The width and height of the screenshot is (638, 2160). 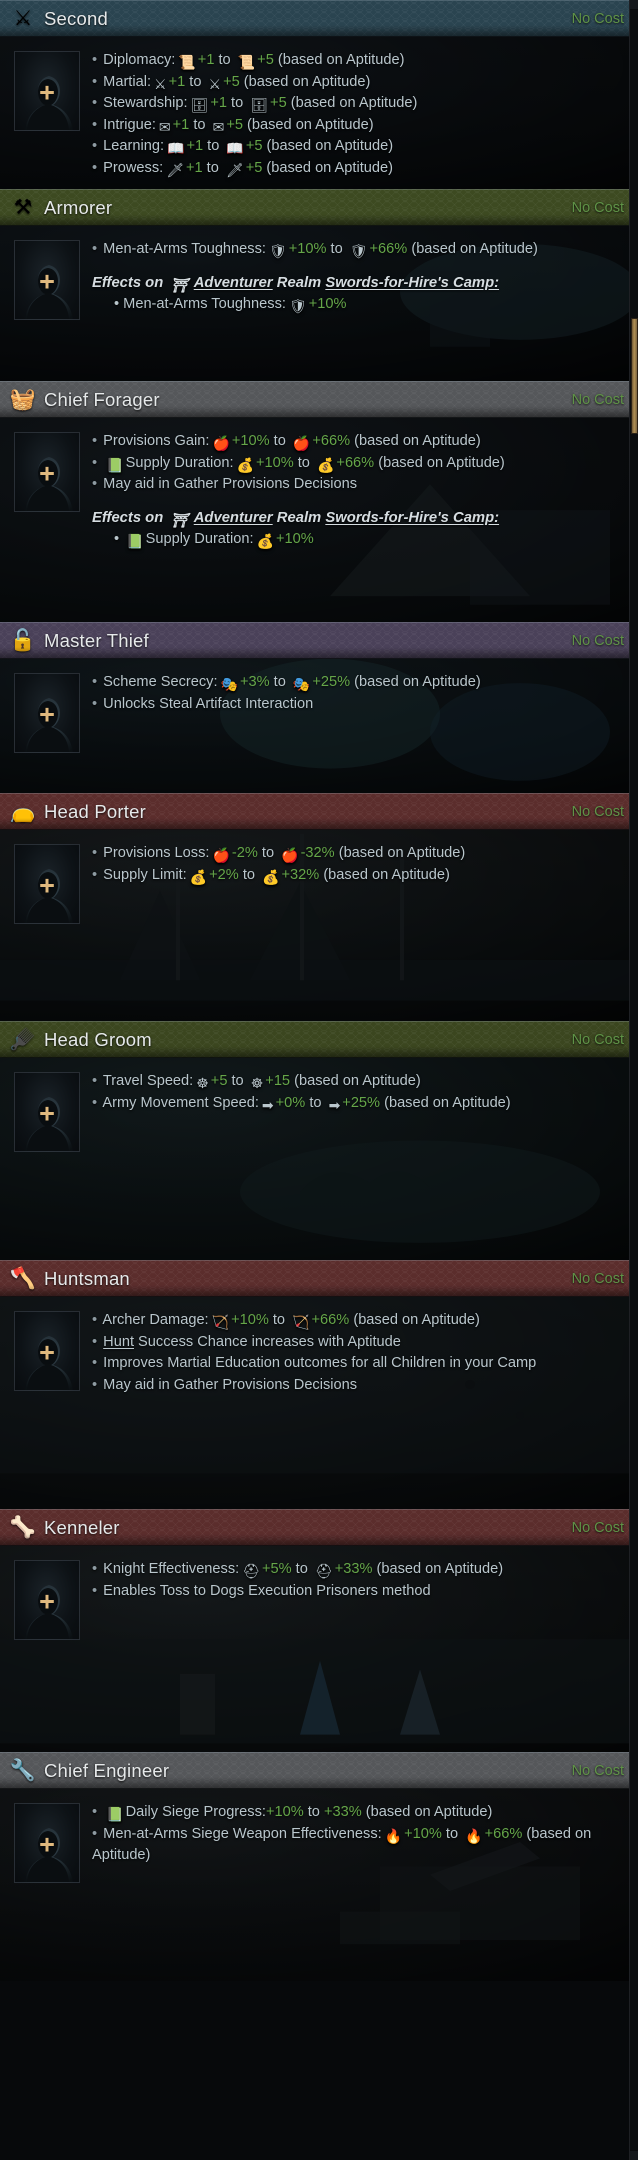 What do you see at coordinates (319, 399) in the screenshot?
I see `position-header-chief-forager: 🧺 Chief Forager No Cost` at bounding box center [319, 399].